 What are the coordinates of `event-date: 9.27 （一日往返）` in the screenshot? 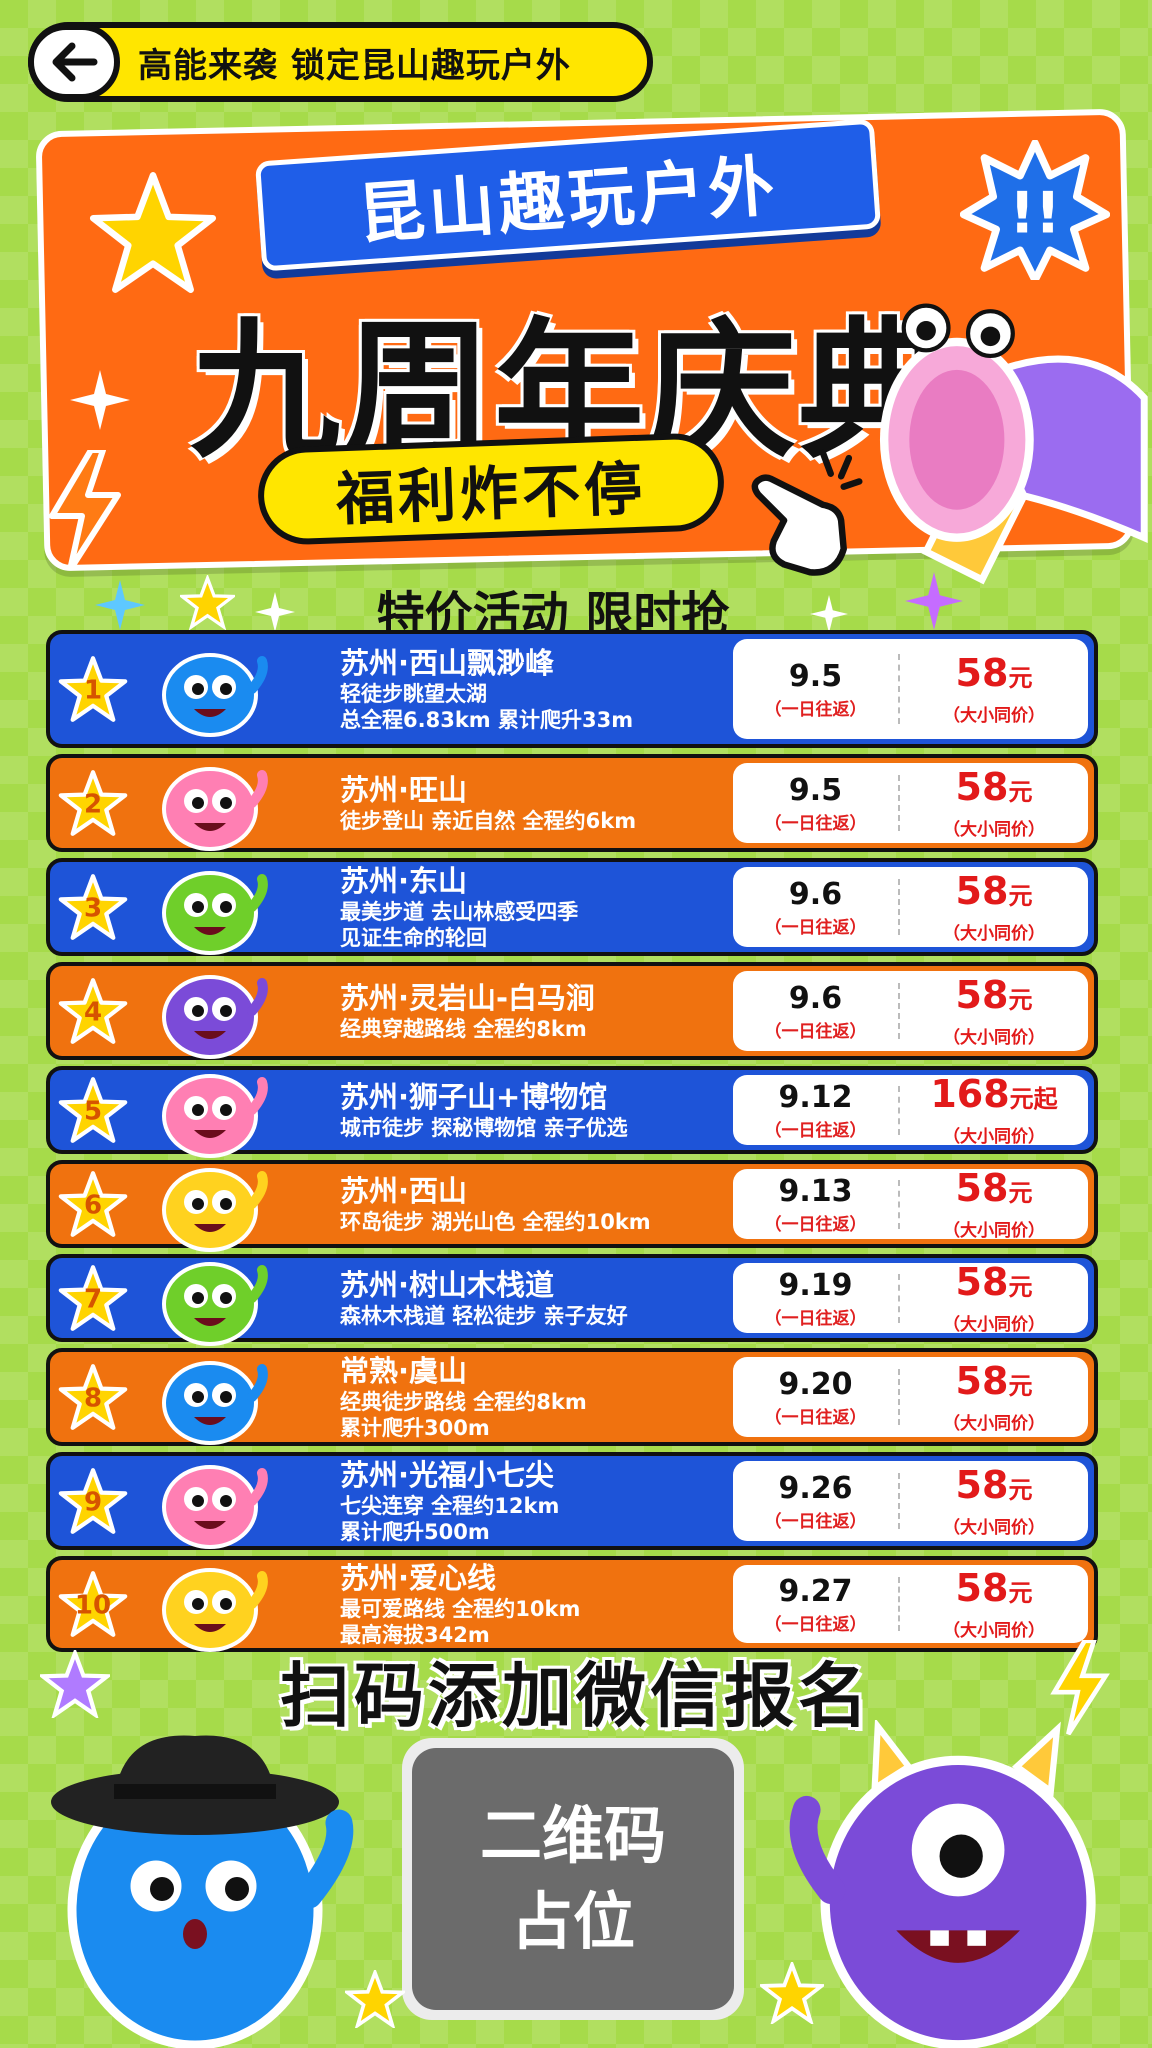 It's located at (815, 1604).